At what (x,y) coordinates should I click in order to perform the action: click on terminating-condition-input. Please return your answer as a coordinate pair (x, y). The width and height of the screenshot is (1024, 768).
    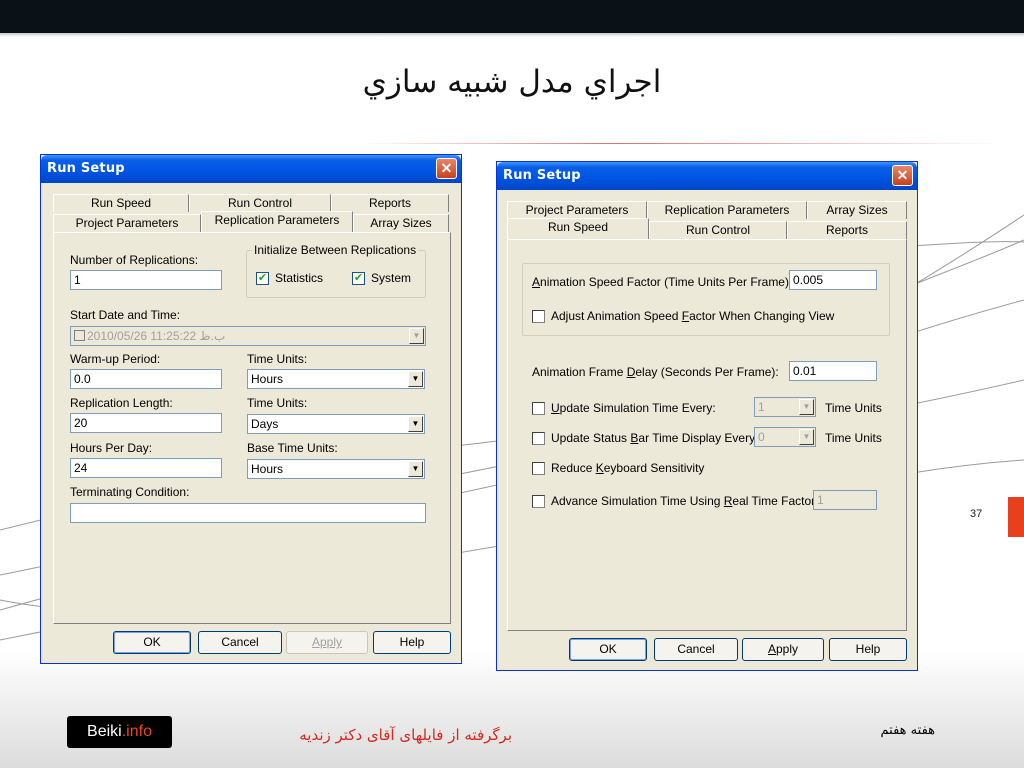
    Looking at the image, I should click on (248, 513).